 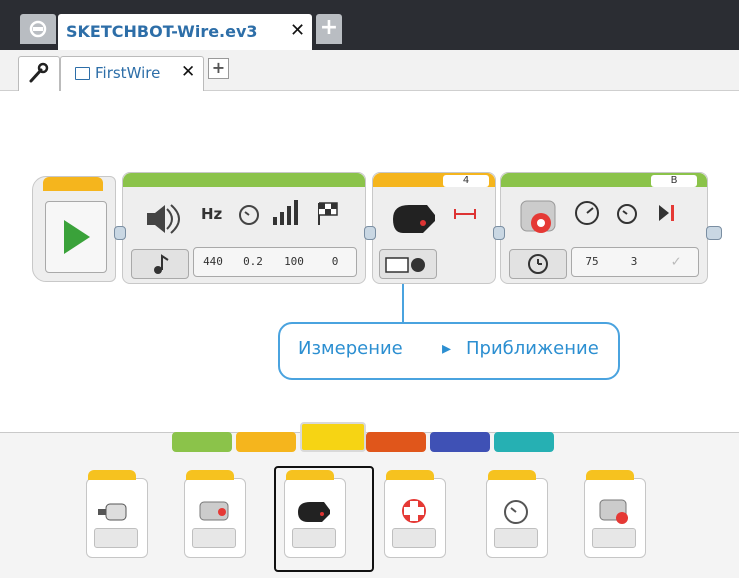 What do you see at coordinates (592, 261) in the screenshot?
I see `power-value: 75` at bounding box center [592, 261].